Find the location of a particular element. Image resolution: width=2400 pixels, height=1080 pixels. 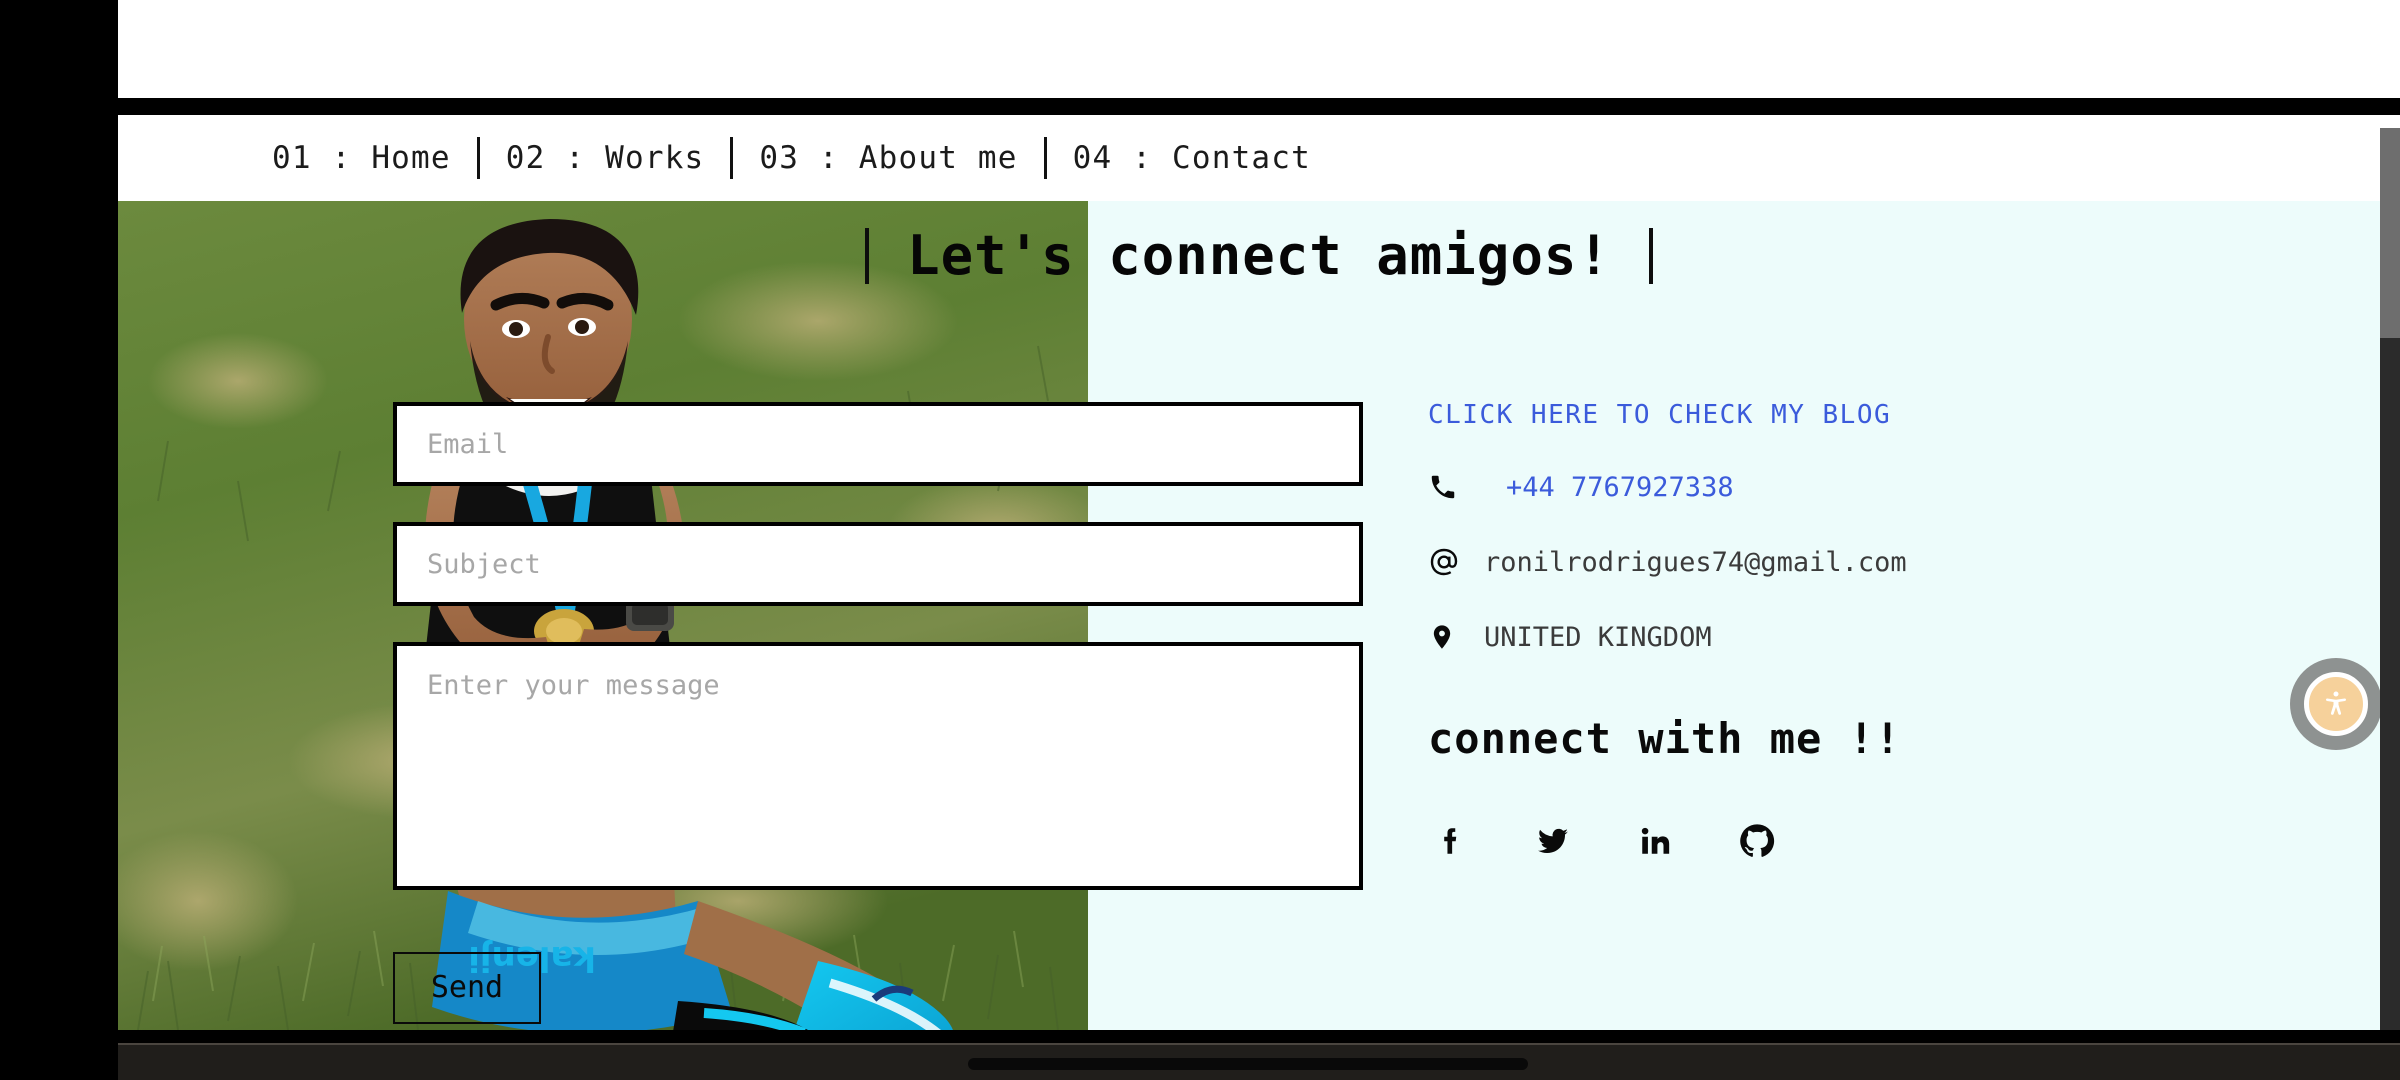

email-address: ronilrodrigues74@gmail.com is located at coordinates (1695, 562).